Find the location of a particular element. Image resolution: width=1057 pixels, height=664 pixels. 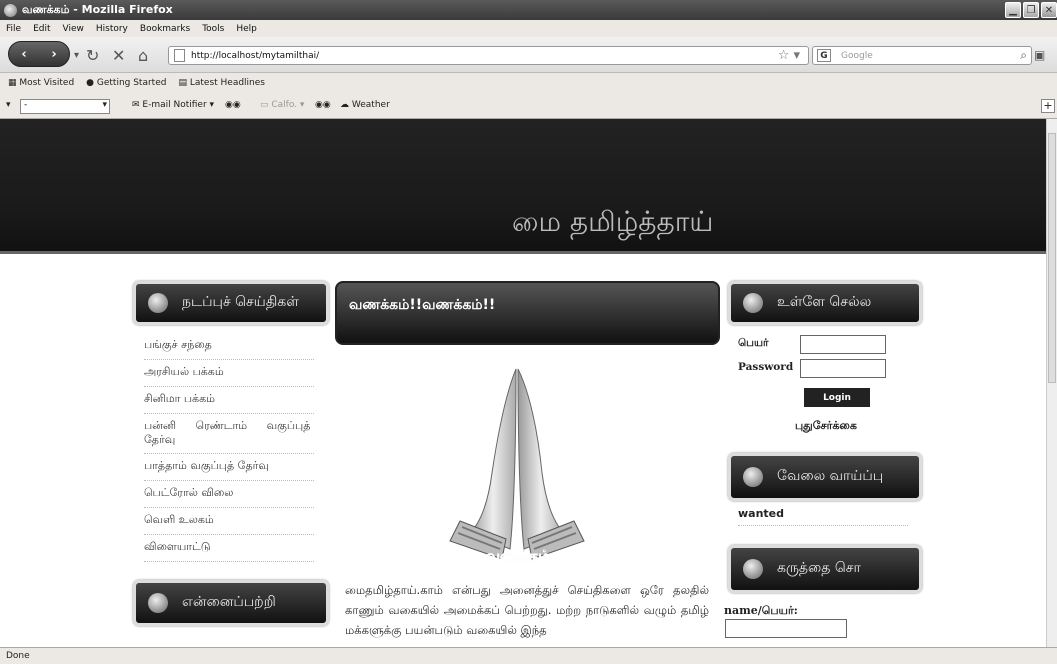

history-dropdown-icon: ▾ is located at coordinates (76, 55).